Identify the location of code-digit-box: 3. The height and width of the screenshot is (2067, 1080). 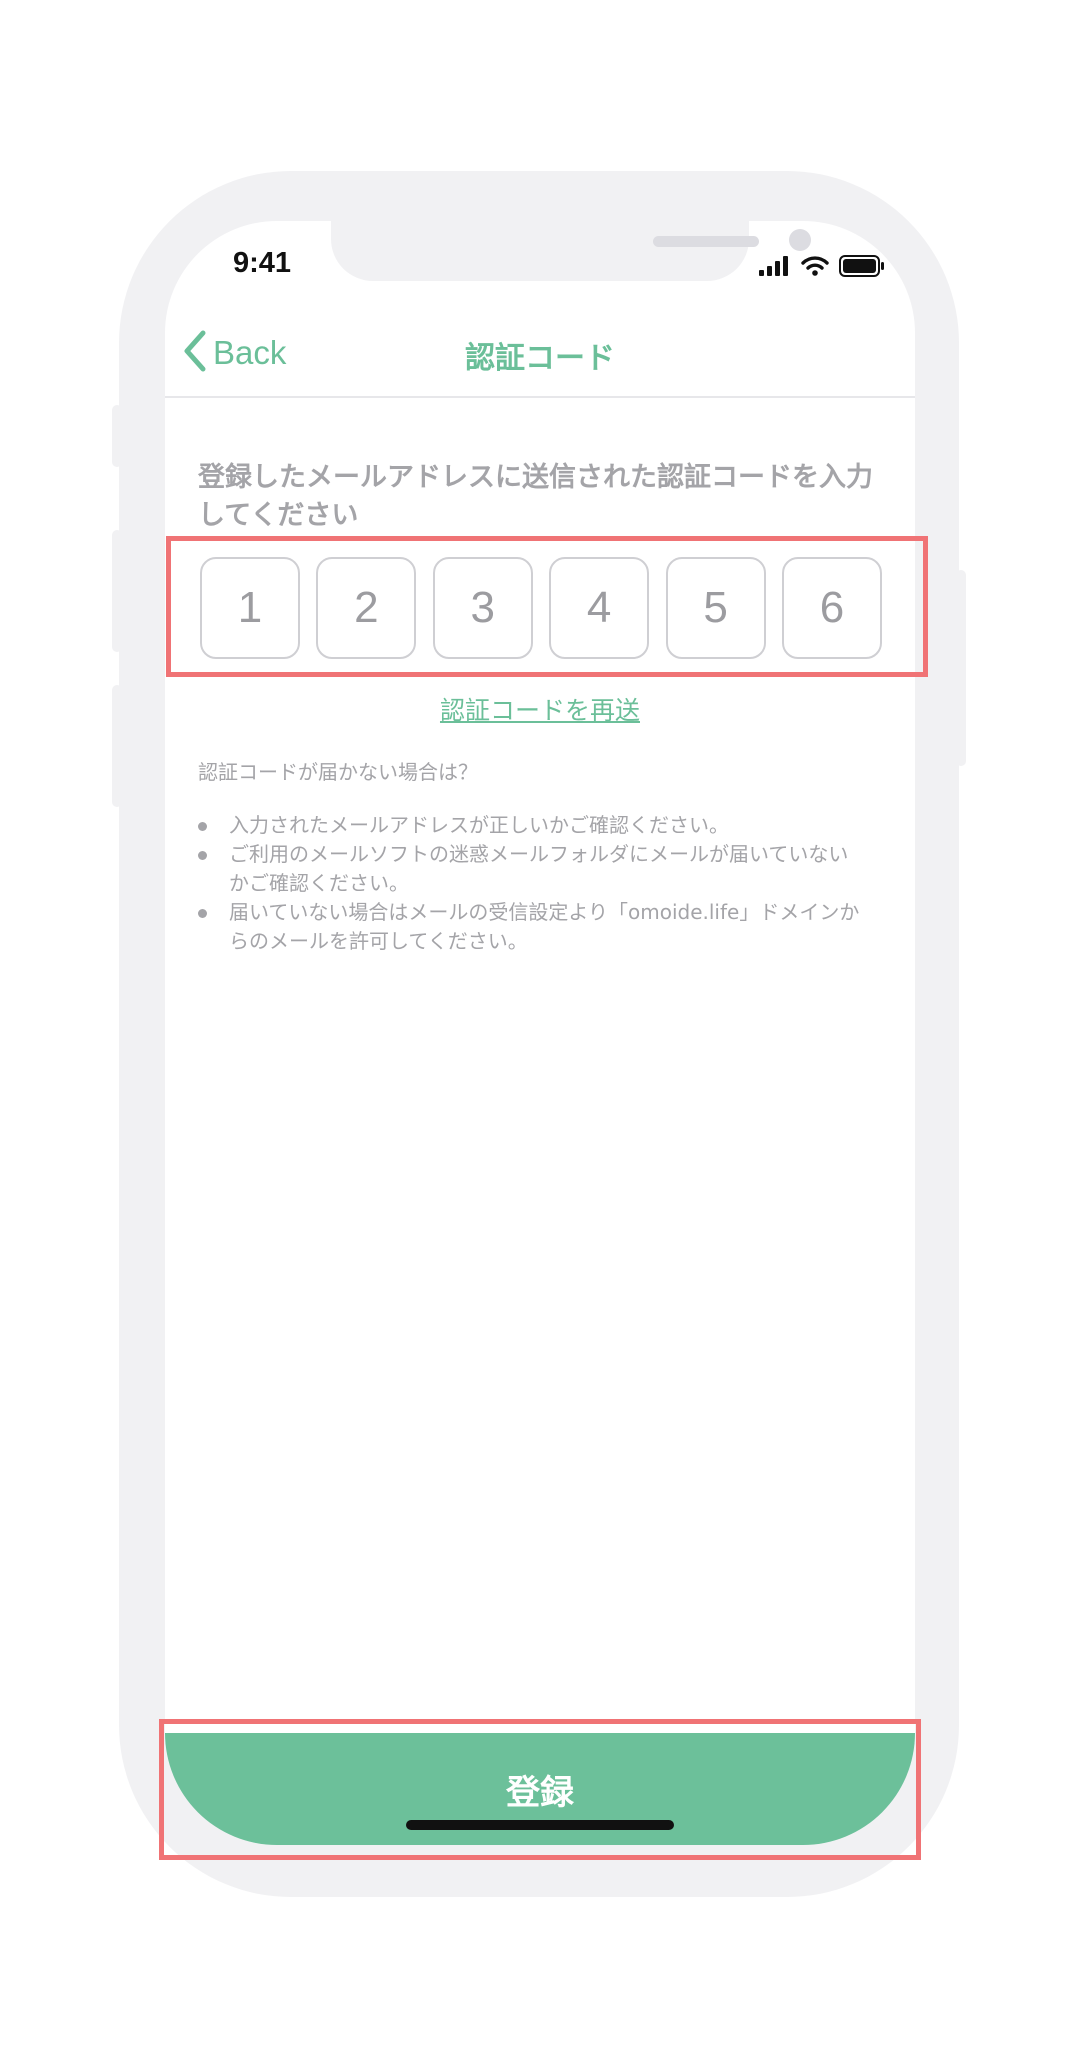
(482, 608).